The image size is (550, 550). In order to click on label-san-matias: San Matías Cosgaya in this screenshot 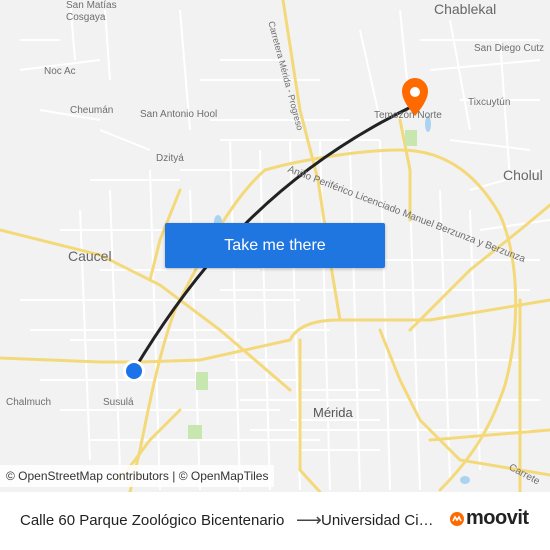, I will do `click(91, 11)`.